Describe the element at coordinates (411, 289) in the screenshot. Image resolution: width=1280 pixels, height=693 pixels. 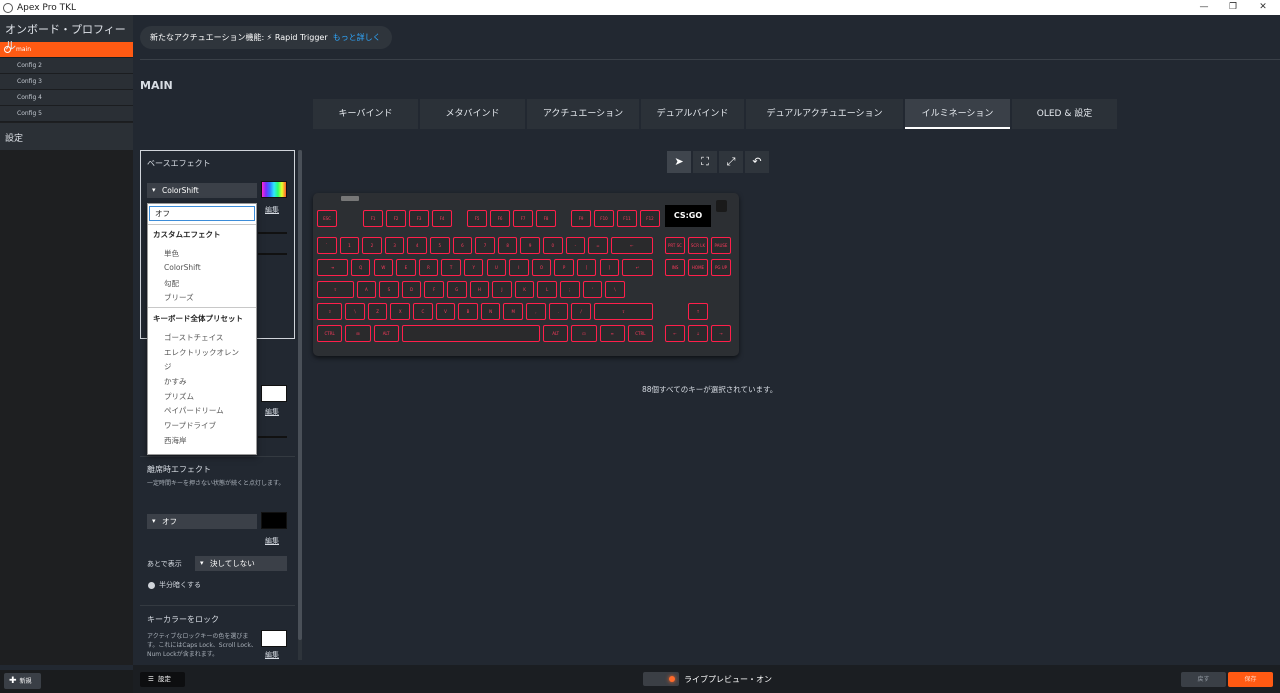
I see `key: D` at that location.